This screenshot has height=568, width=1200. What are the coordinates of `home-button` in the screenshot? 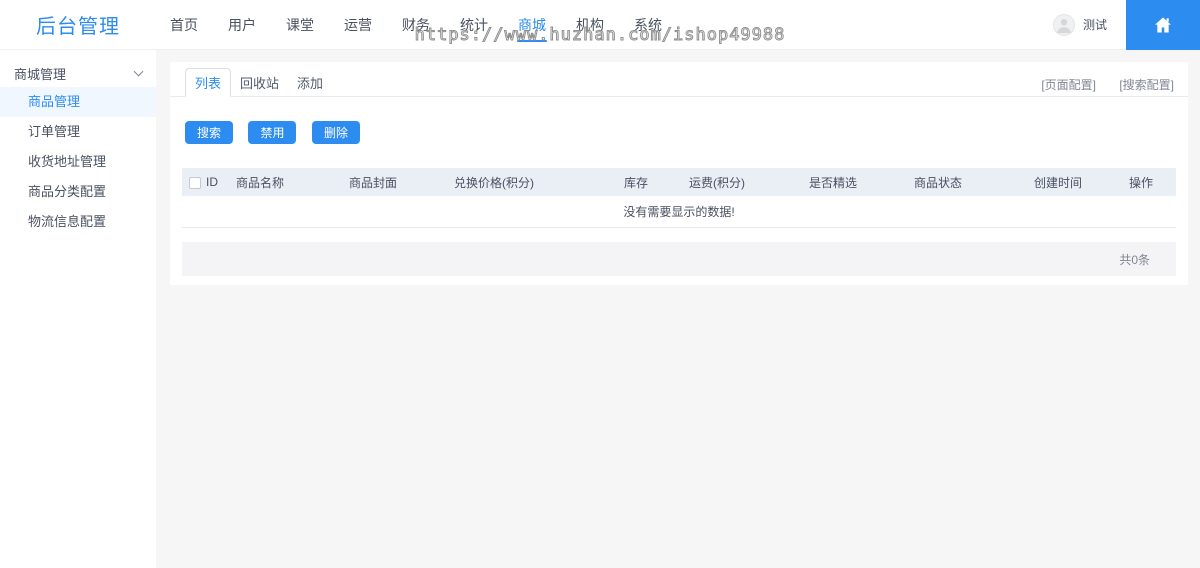 It's located at (1163, 25).